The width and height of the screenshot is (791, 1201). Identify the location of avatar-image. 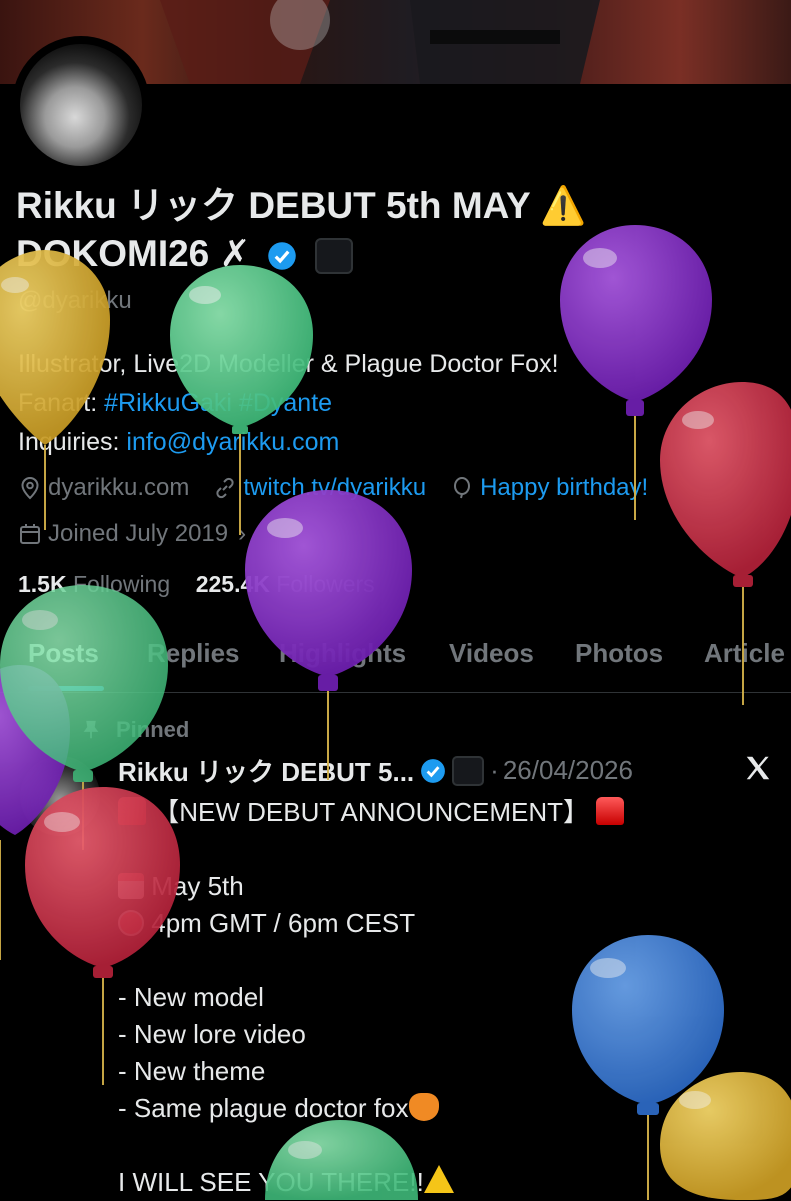
(81, 105).